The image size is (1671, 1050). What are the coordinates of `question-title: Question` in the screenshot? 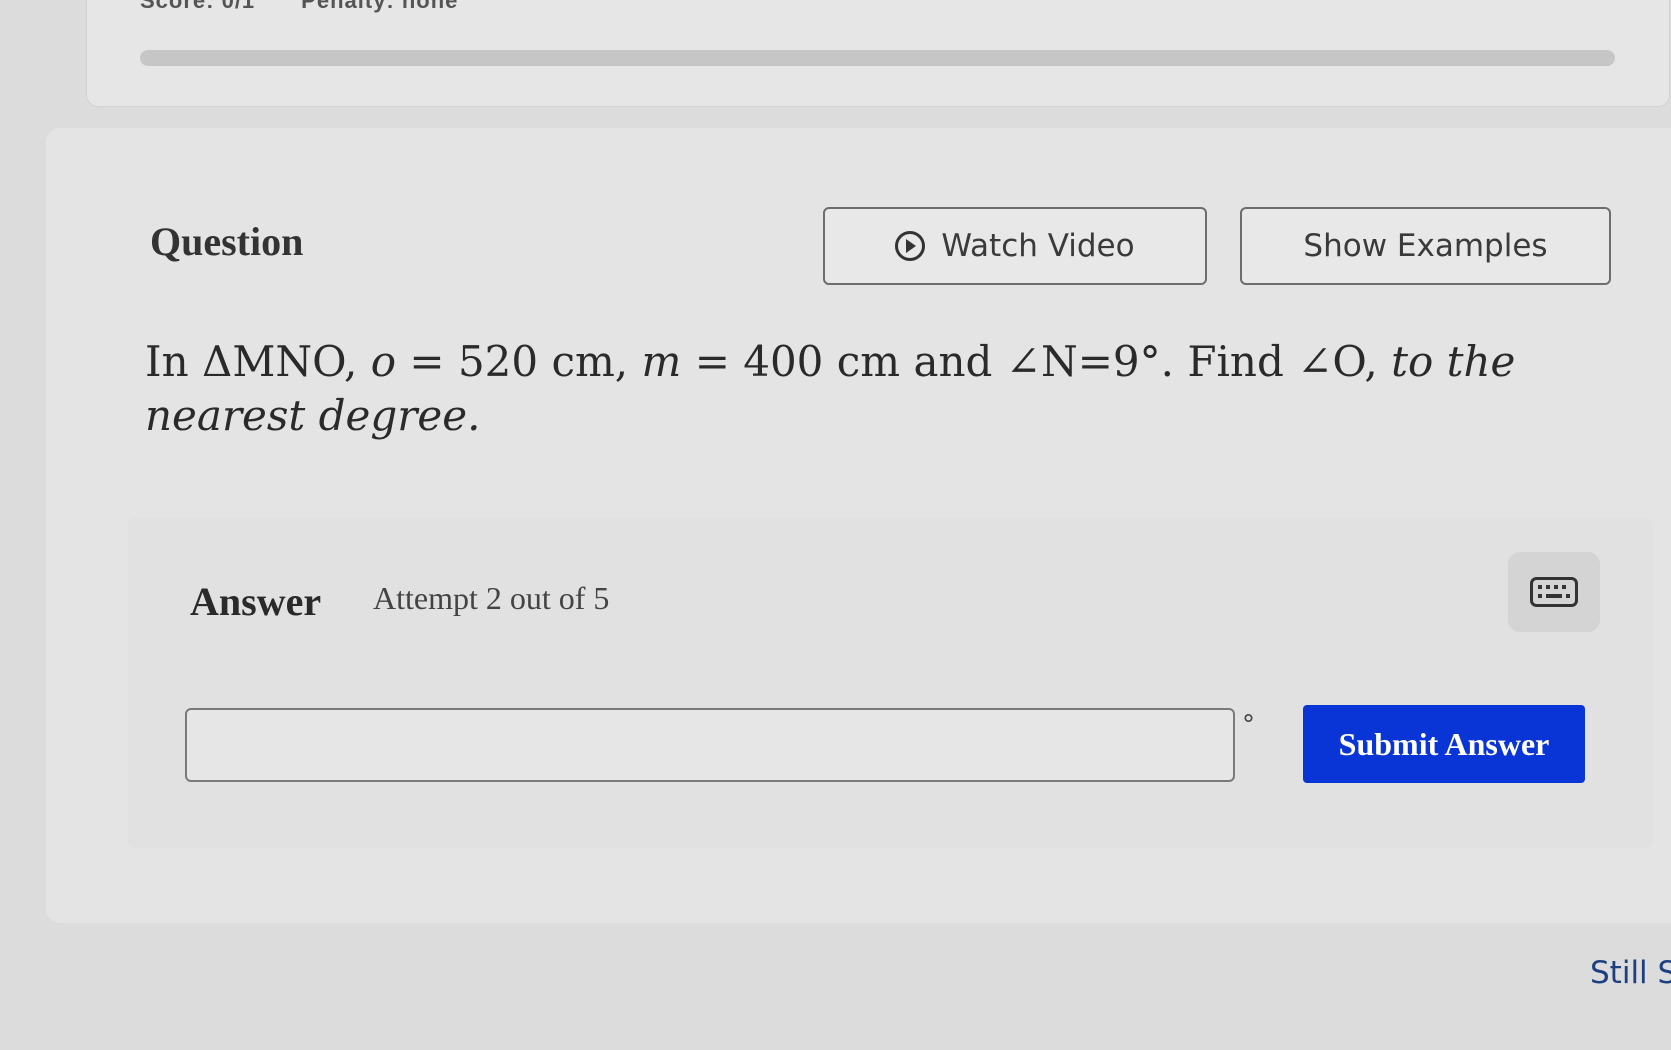 It's located at (227, 241).